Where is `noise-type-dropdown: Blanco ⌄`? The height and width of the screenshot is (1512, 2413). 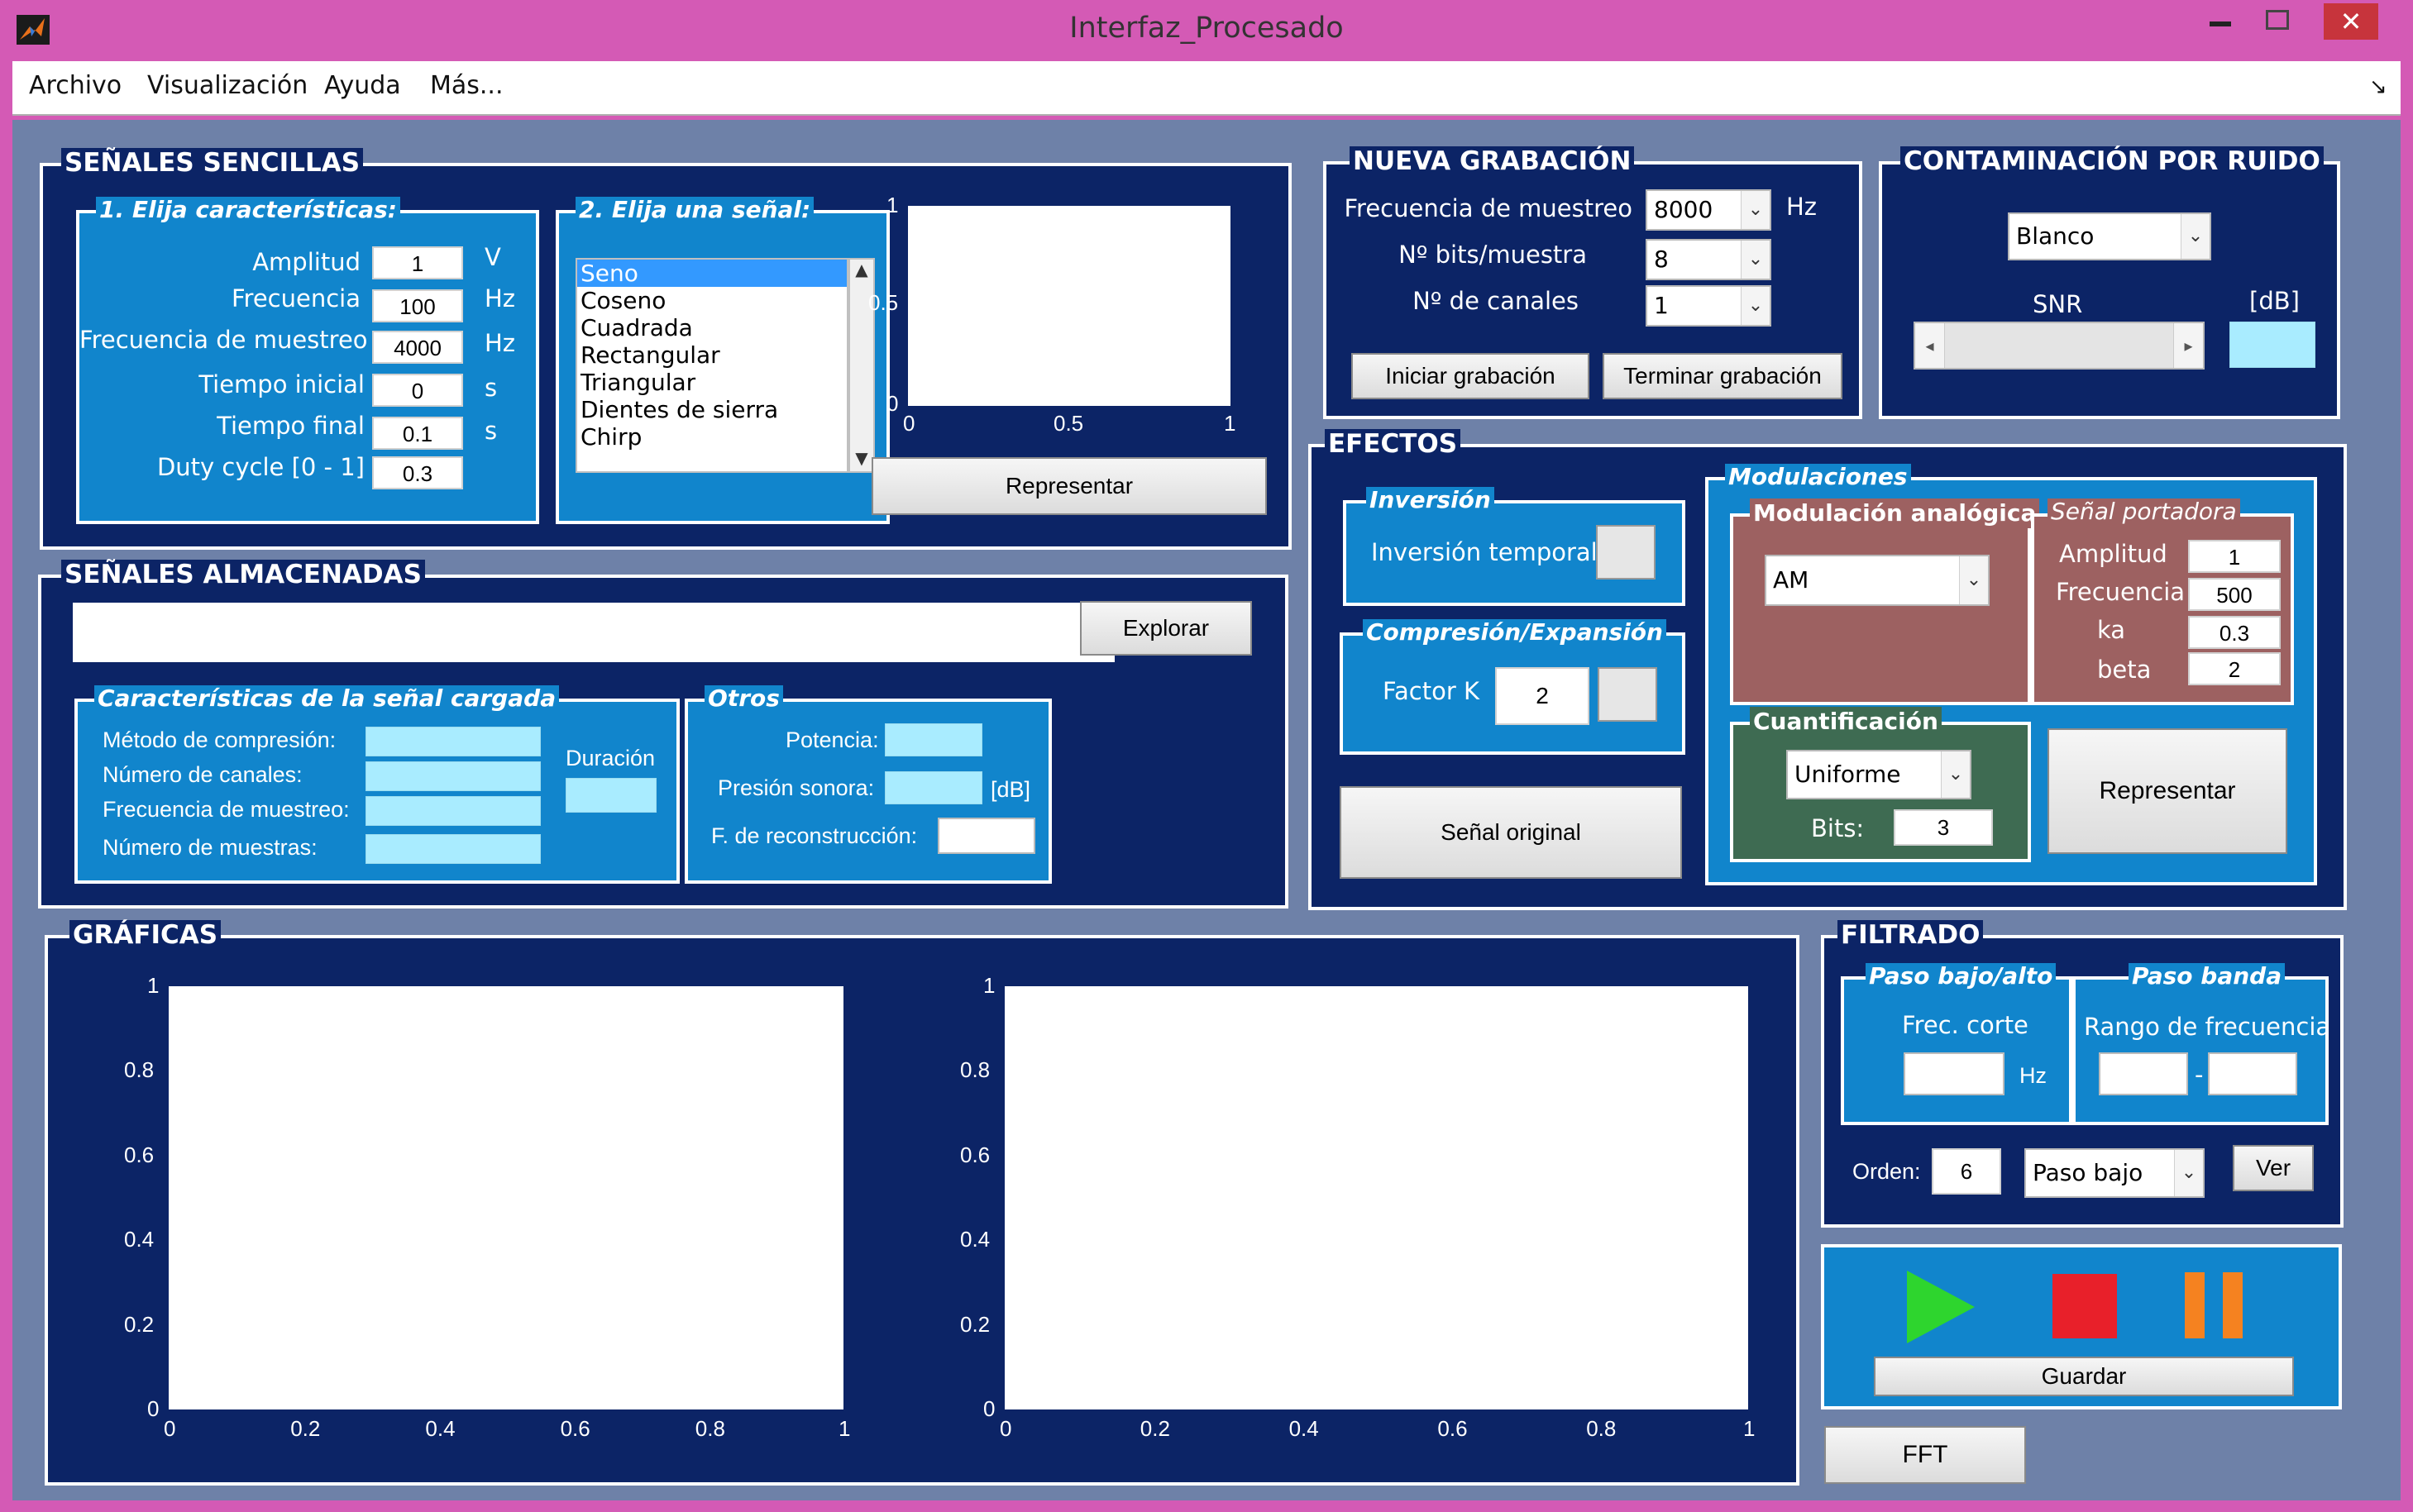 noise-type-dropdown: Blanco ⌄ is located at coordinates (2109, 236).